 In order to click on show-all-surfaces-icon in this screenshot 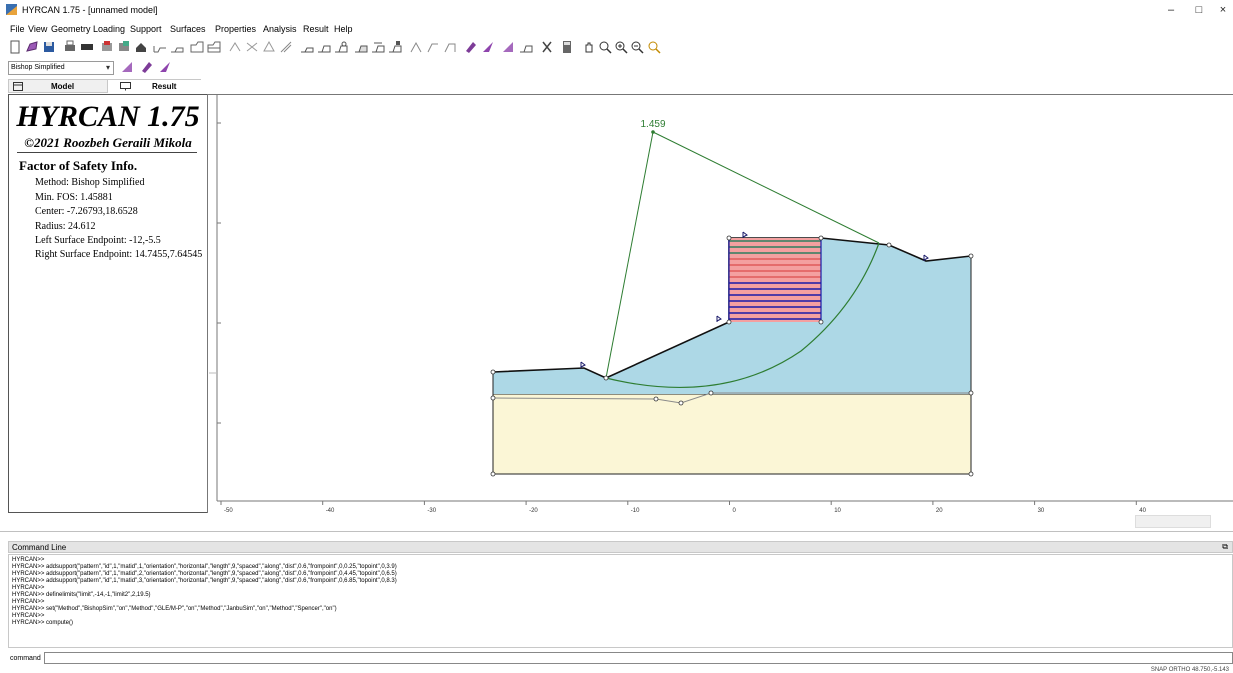, I will do `click(508, 47)`.